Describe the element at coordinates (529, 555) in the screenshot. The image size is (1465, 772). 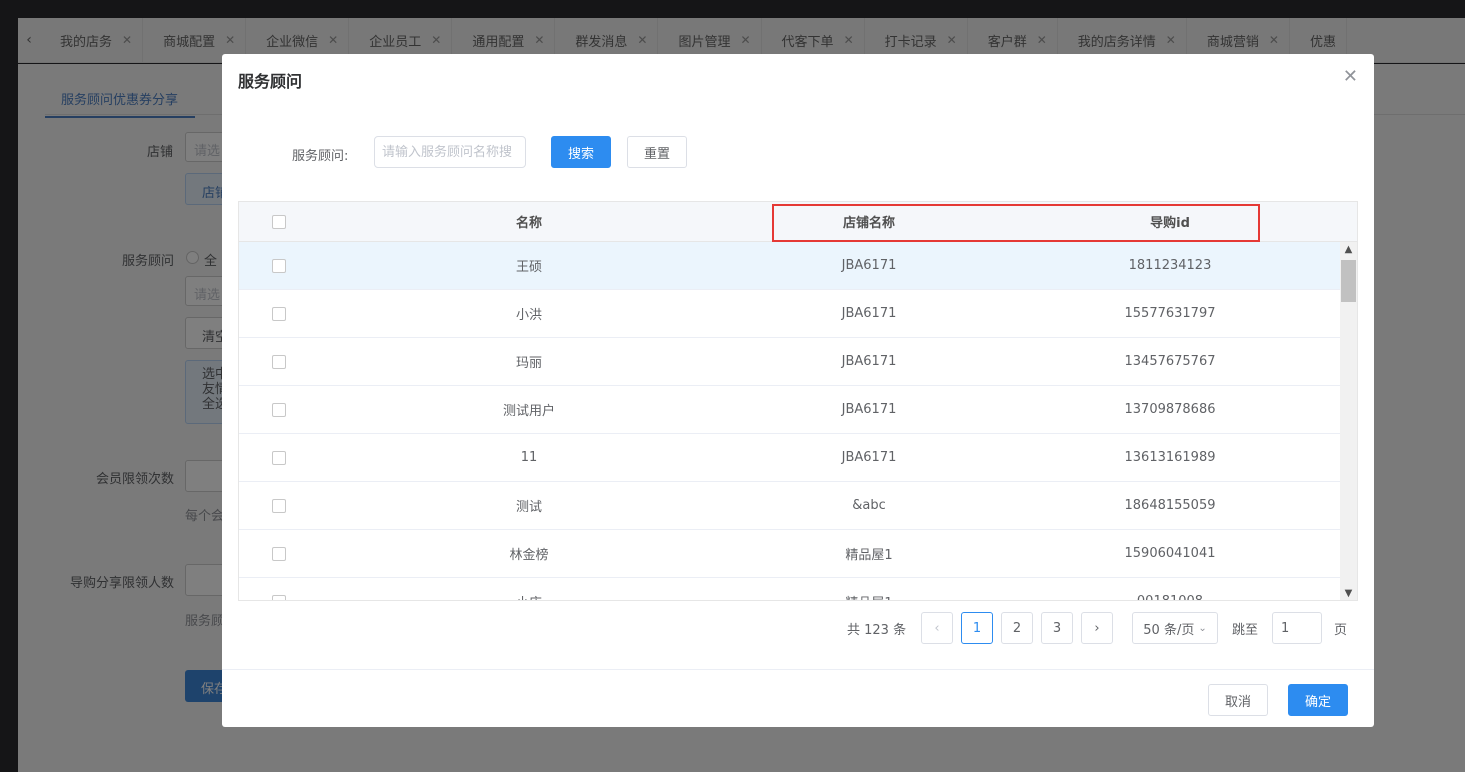
I see `cell-name: 林金榜` at that location.